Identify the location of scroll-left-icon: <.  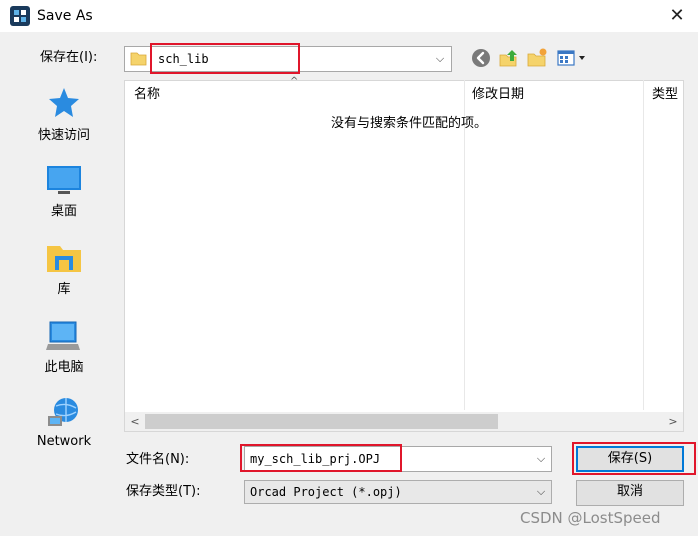
(135, 421).